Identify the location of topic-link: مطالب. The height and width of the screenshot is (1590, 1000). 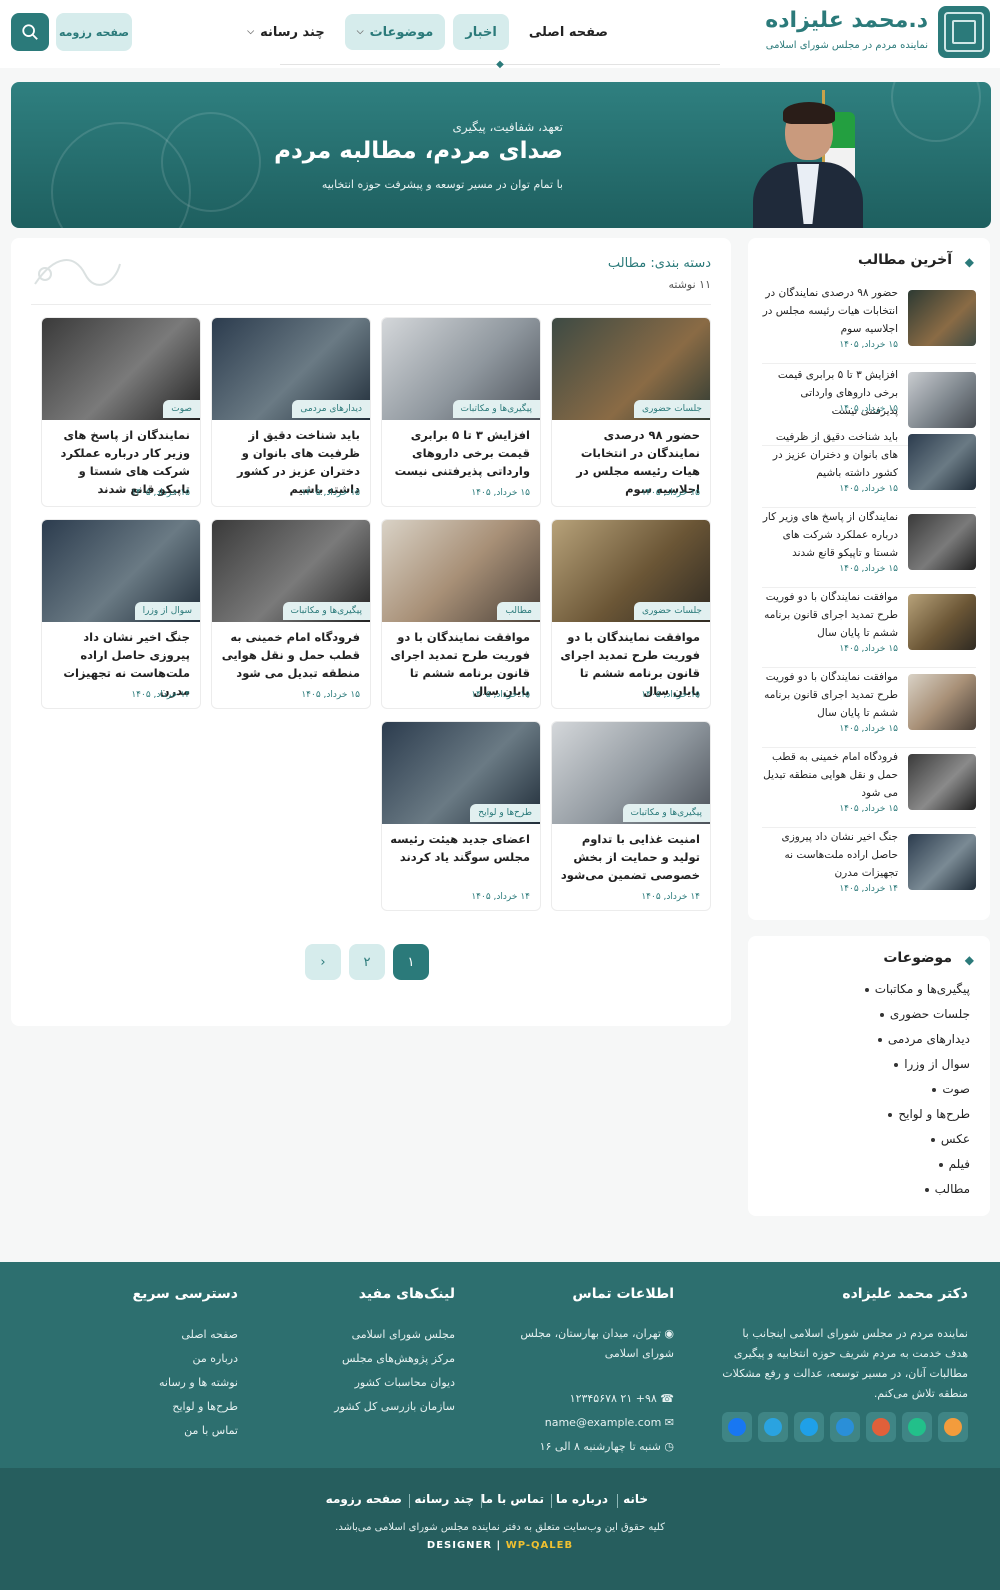
(947, 1189).